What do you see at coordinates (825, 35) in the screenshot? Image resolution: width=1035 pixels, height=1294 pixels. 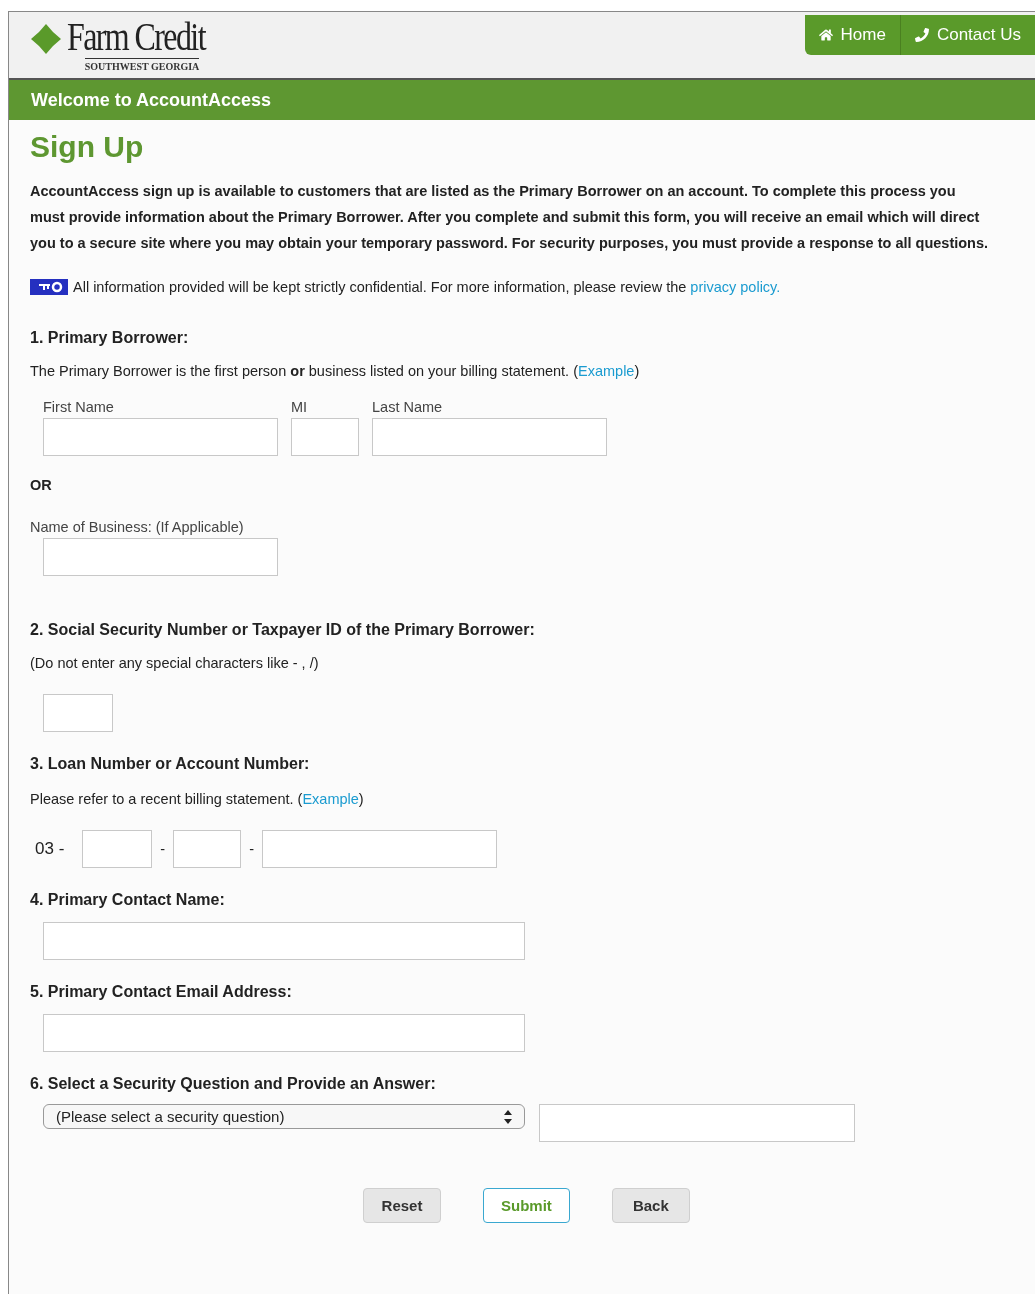 I see `home-icon` at bounding box center [825, 35].